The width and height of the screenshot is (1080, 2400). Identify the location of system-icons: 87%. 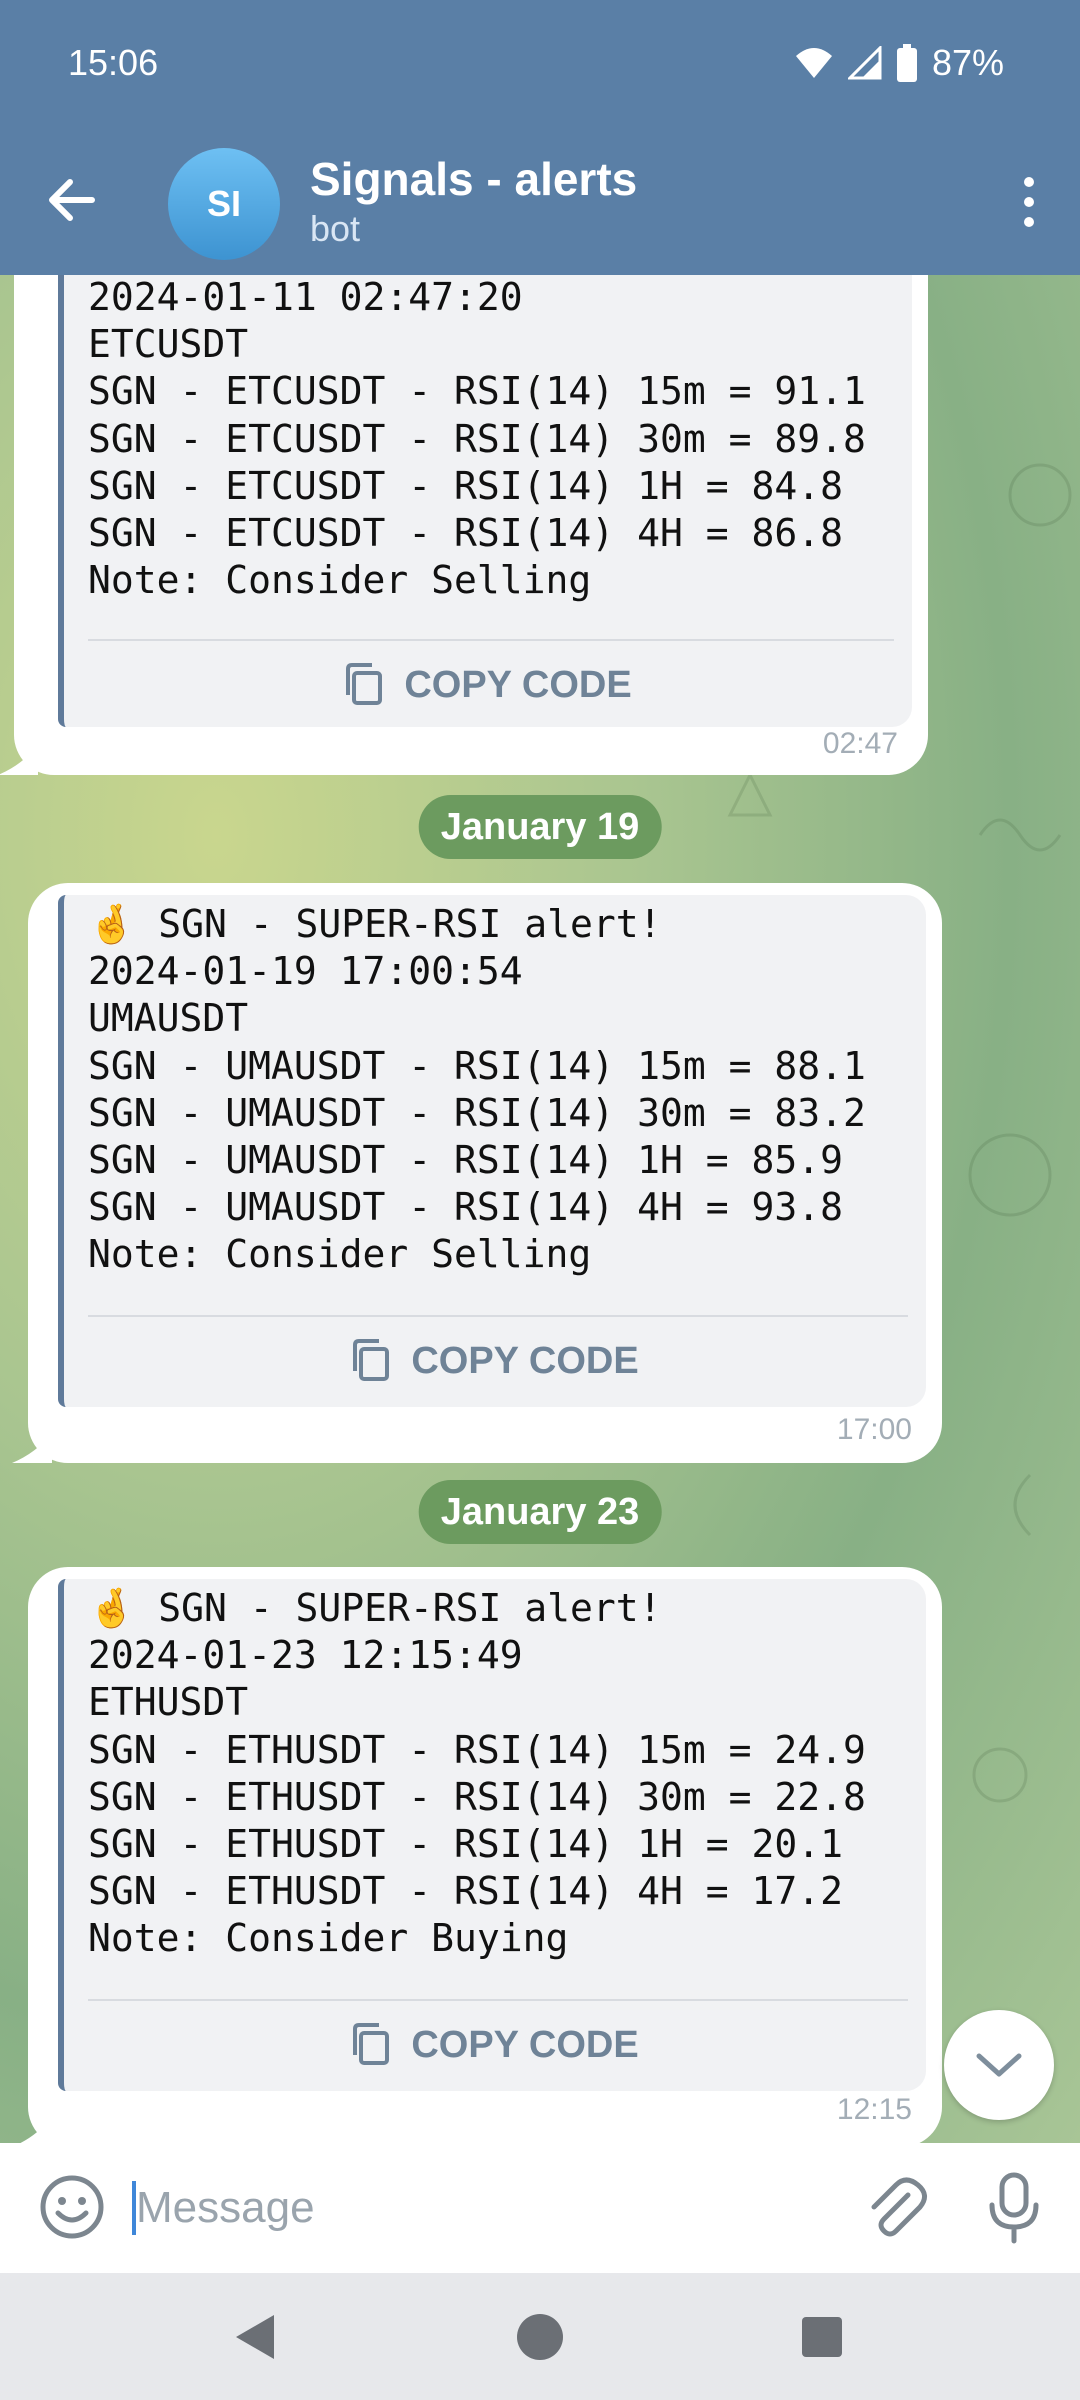
(899, 63).